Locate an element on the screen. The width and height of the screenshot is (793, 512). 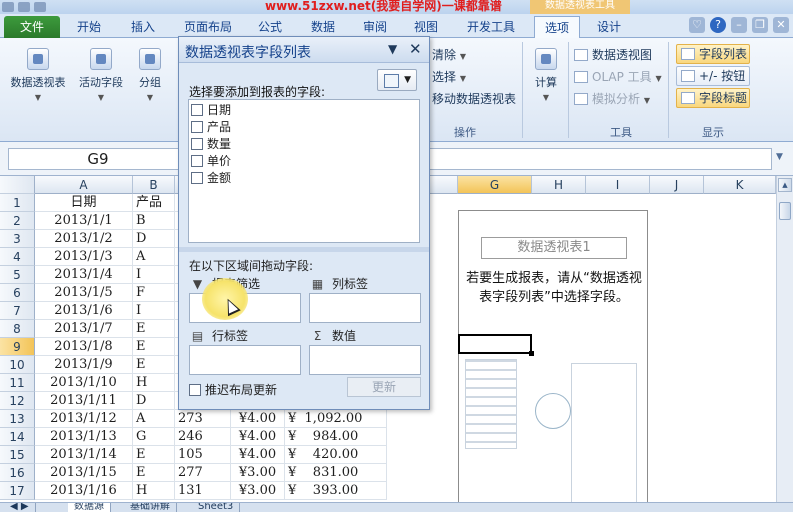
pane-splitter is located at coordinates (304, 249).